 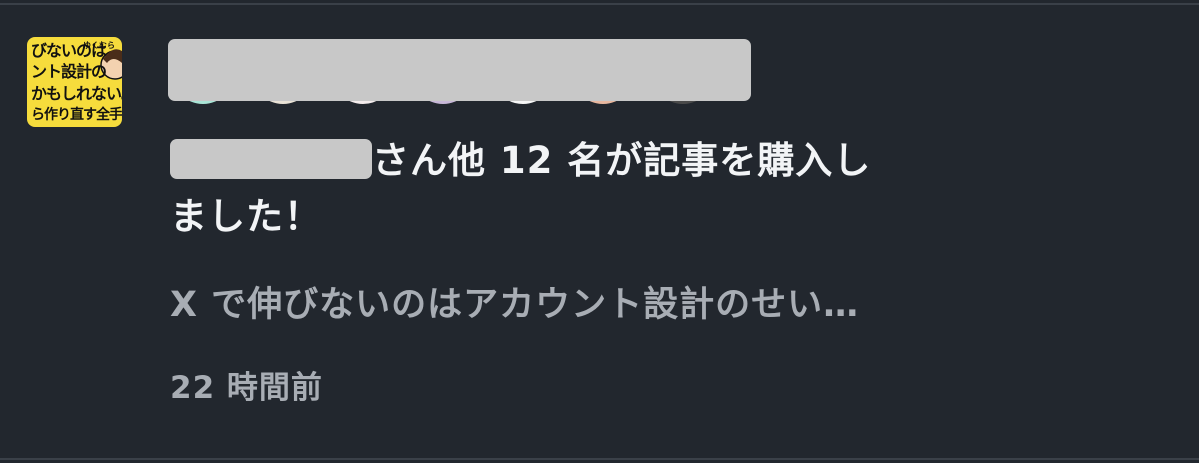 What do you see at coordinates (599, 459) in the screenshot?
I see `bottom-divider` at bounding box center [599, 459].